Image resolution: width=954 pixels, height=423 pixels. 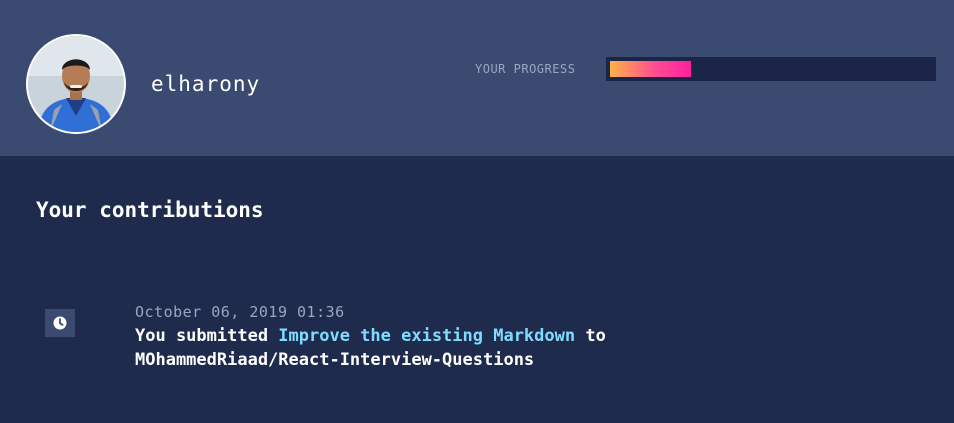 What do you see at coordinates (335, 360) in the screenshot?
I see `contribution-repo: MOhammedRiaad/React-Interview-Questions` at bounding box center [335, 360].